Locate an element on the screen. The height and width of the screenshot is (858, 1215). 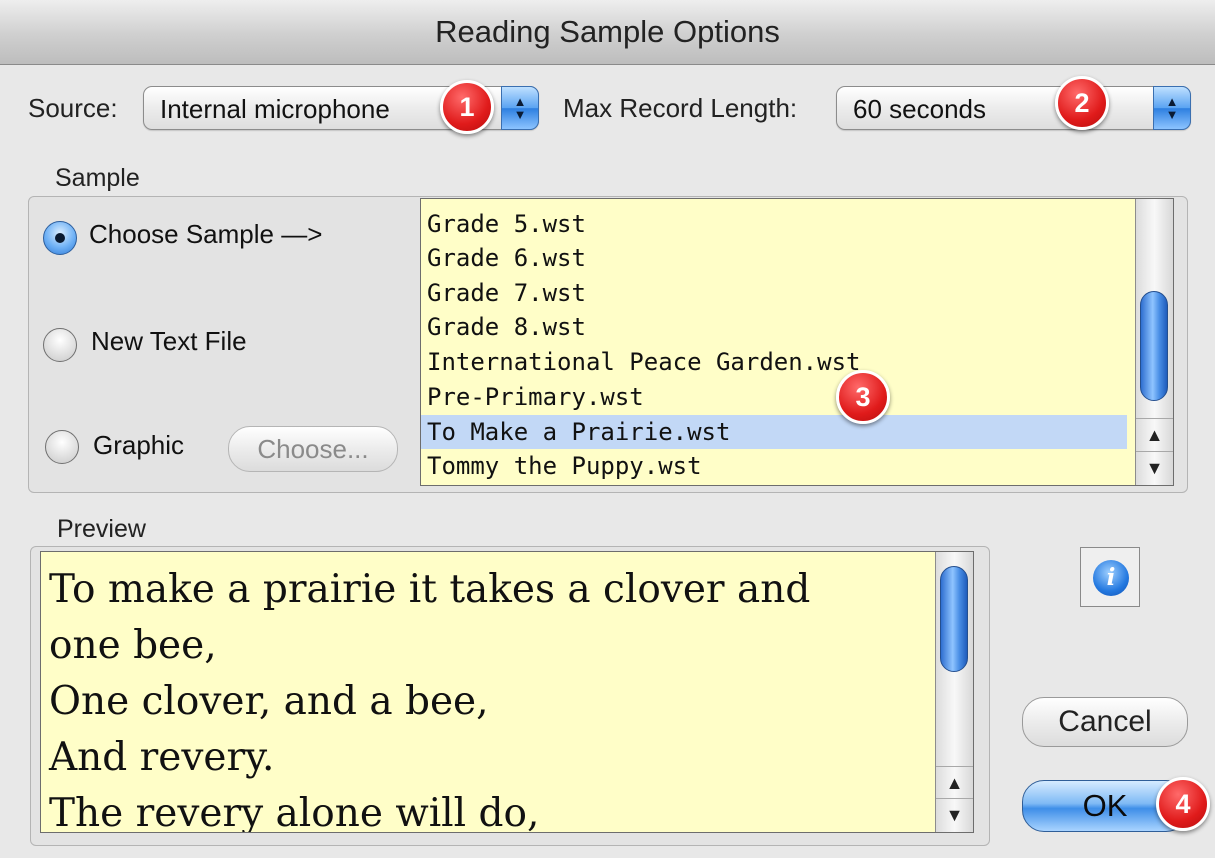
radio-graphic is located at coordinates (62, 447).